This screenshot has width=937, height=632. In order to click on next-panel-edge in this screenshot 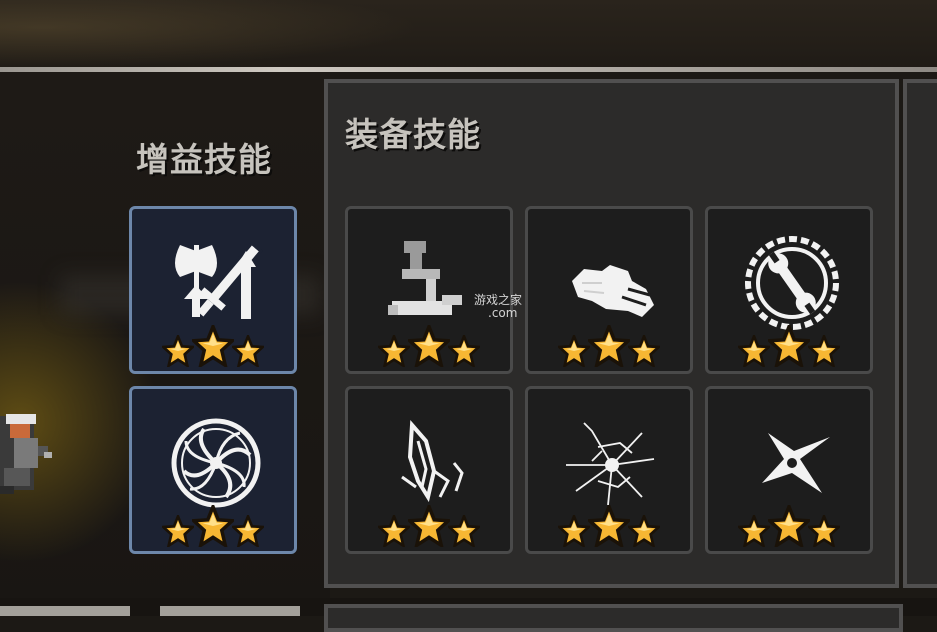, I will do `click(920, 333)`.